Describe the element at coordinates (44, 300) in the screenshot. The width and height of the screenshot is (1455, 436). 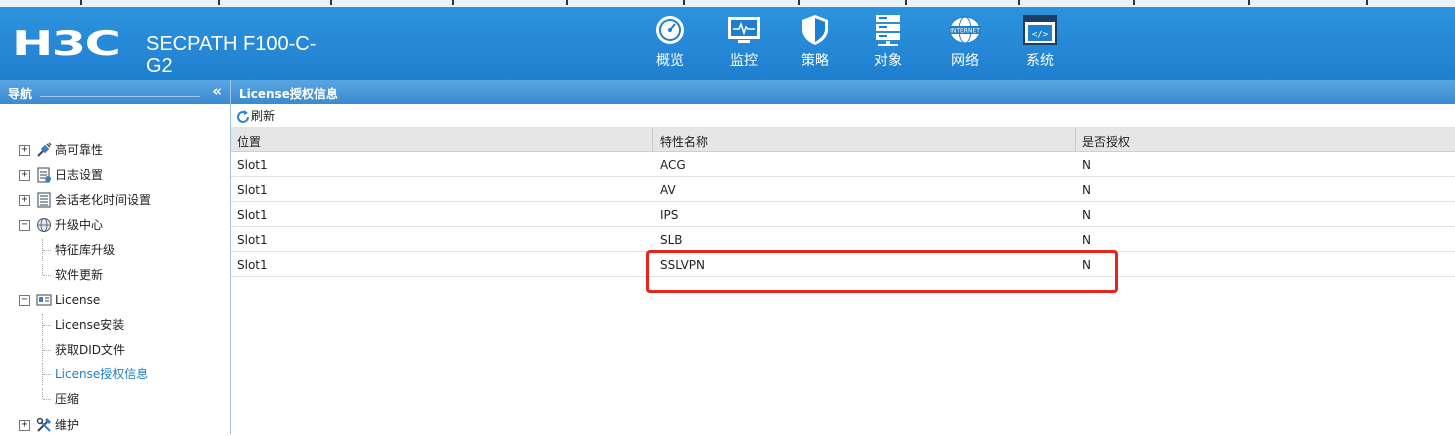
I see `id-card-icon` at that location.